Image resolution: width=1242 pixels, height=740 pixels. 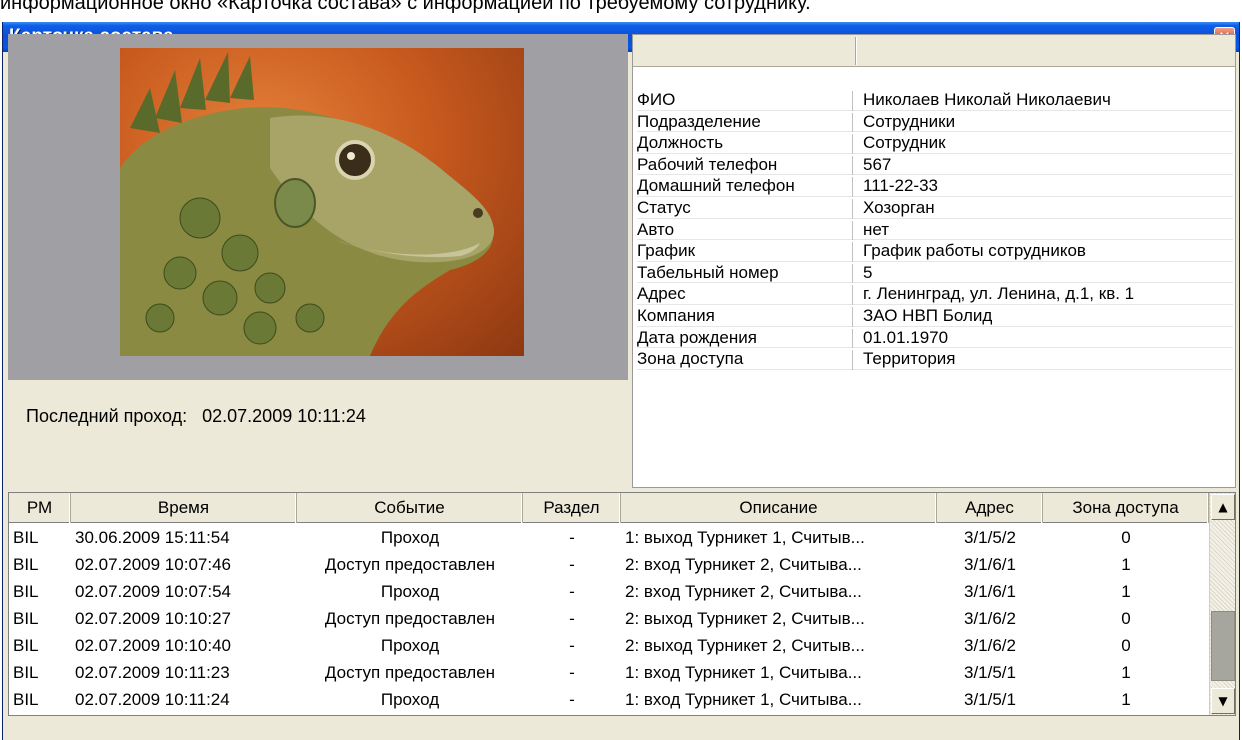 I want to click on info-key: Подразделение, so click(x=745, y=122).